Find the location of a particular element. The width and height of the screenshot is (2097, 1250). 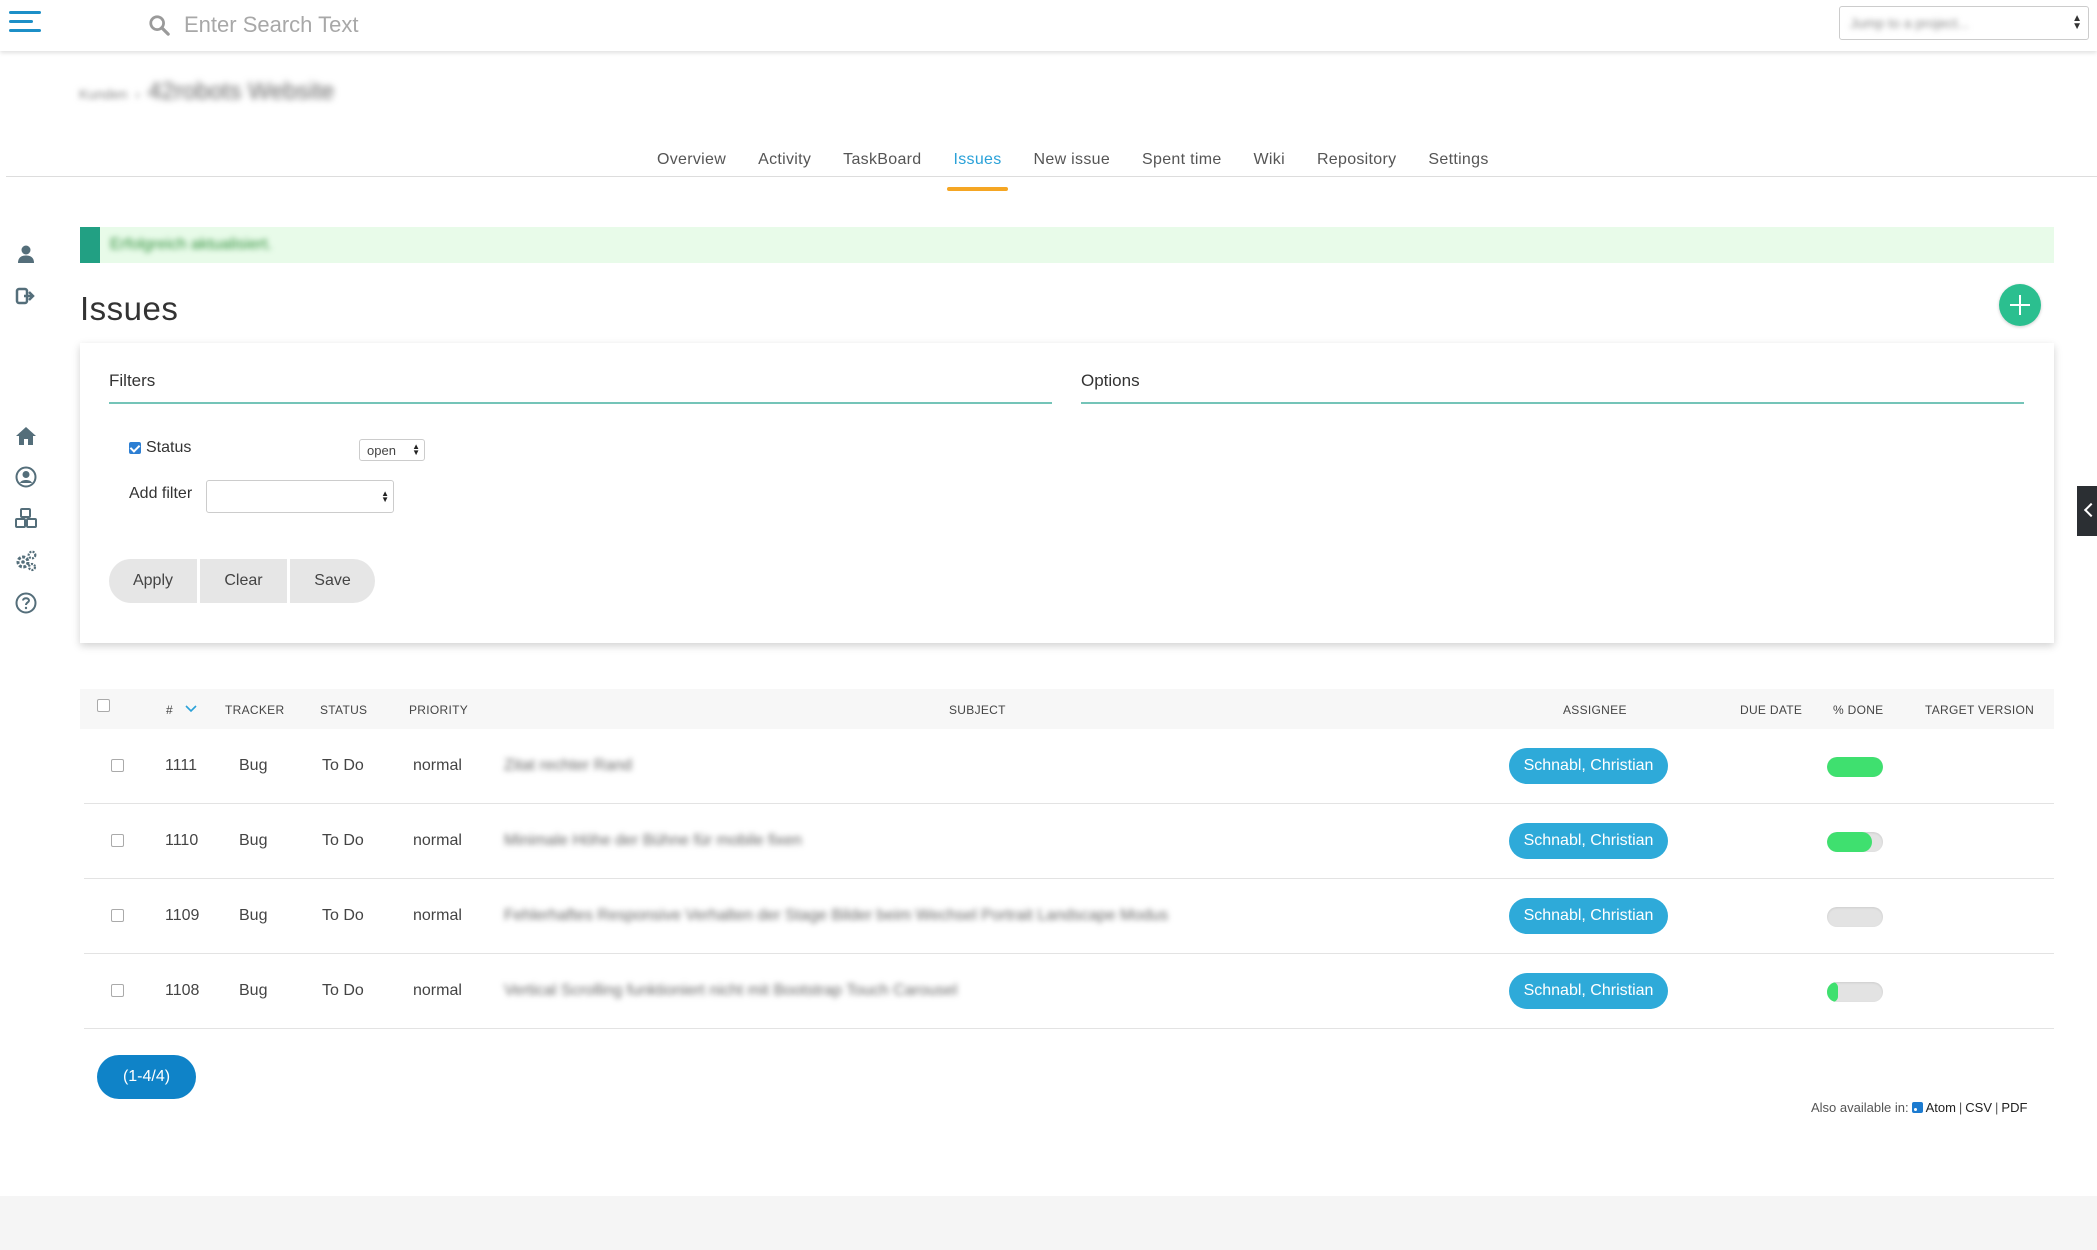

status-operator-value: open is located at coordinates (381, 450).